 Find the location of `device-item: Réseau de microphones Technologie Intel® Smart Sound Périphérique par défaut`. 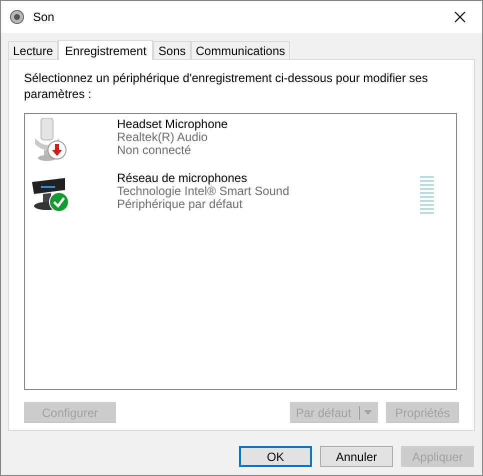

device-item: Réseau de microphones Technologie Intel® Smart Sound Périphérique par défaut is located at coordinates (240, 195).